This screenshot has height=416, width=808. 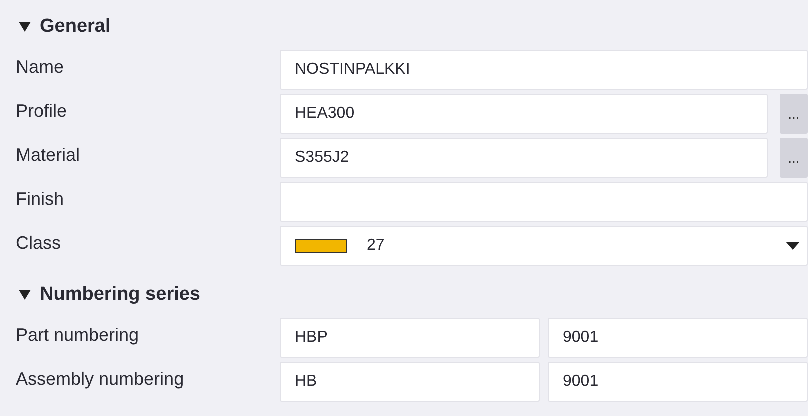 What do you see at coordinates (40, 199) in the screenshot?
I see `property-label: Finish` at bounding box center [40, 199].